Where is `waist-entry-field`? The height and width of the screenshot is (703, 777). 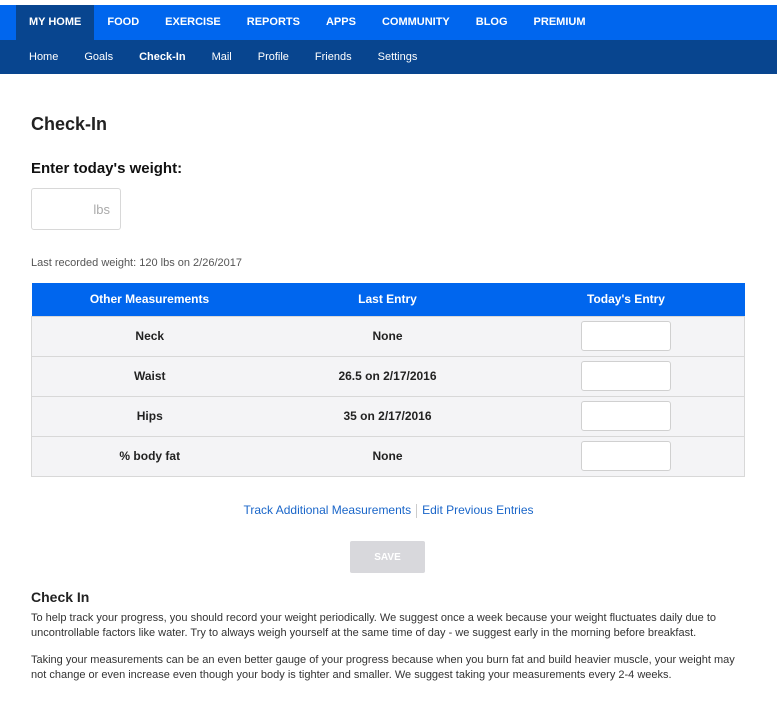
waist-entry-field is located at coordinates (625, 376).